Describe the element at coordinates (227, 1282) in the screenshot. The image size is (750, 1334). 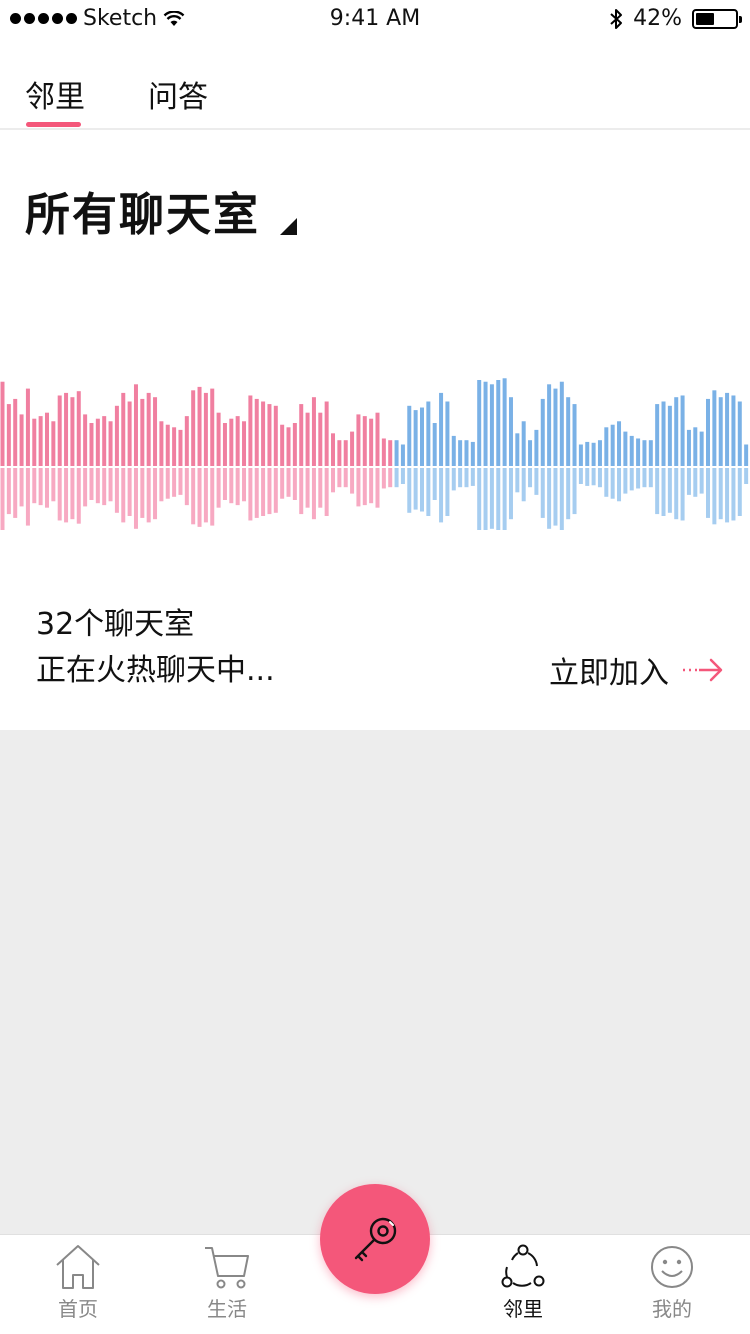
I see `nav-life: 生活` at that location.